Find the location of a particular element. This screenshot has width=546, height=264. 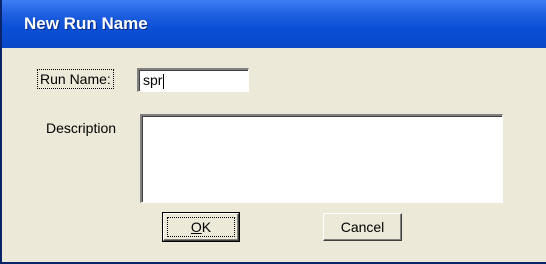

window-title: New Run Name is located at coordinates (86, 23).